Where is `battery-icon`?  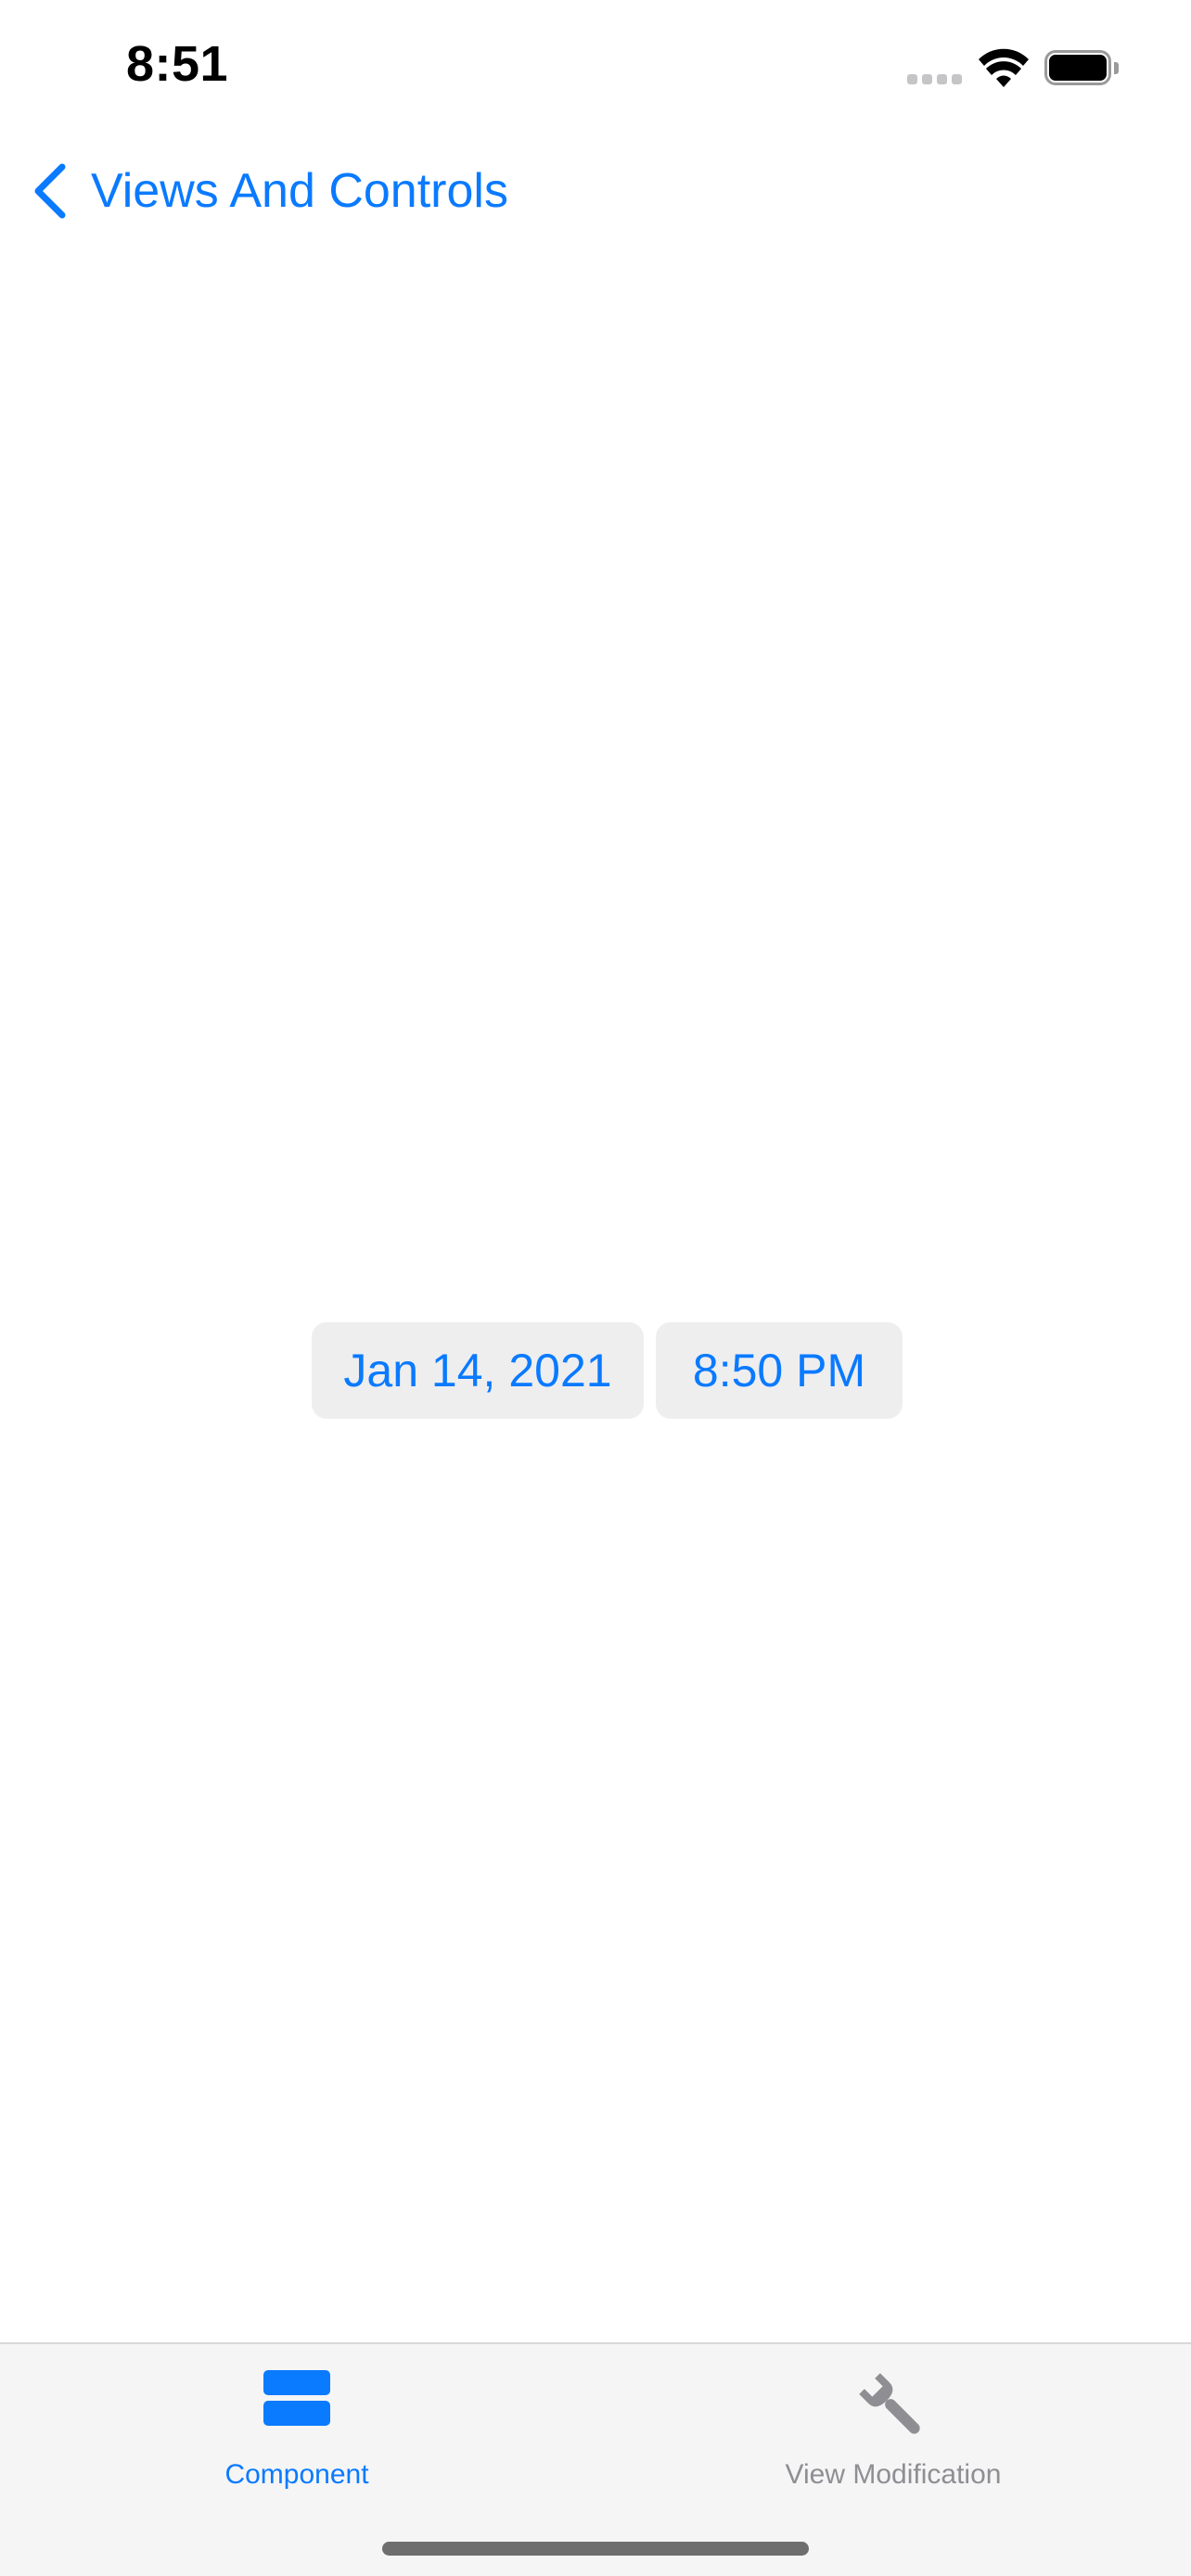
battery-icon is located at coordinates (1082, 68).